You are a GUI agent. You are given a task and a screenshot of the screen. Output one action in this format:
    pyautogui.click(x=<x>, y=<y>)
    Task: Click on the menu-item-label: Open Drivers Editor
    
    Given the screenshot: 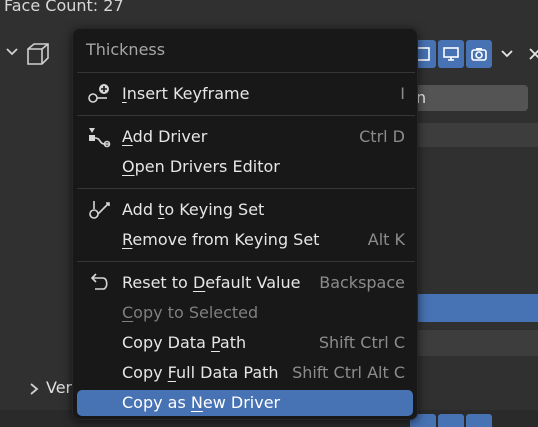 What is the action you would take?
    pyautogui.click(x=201, y=166)
    